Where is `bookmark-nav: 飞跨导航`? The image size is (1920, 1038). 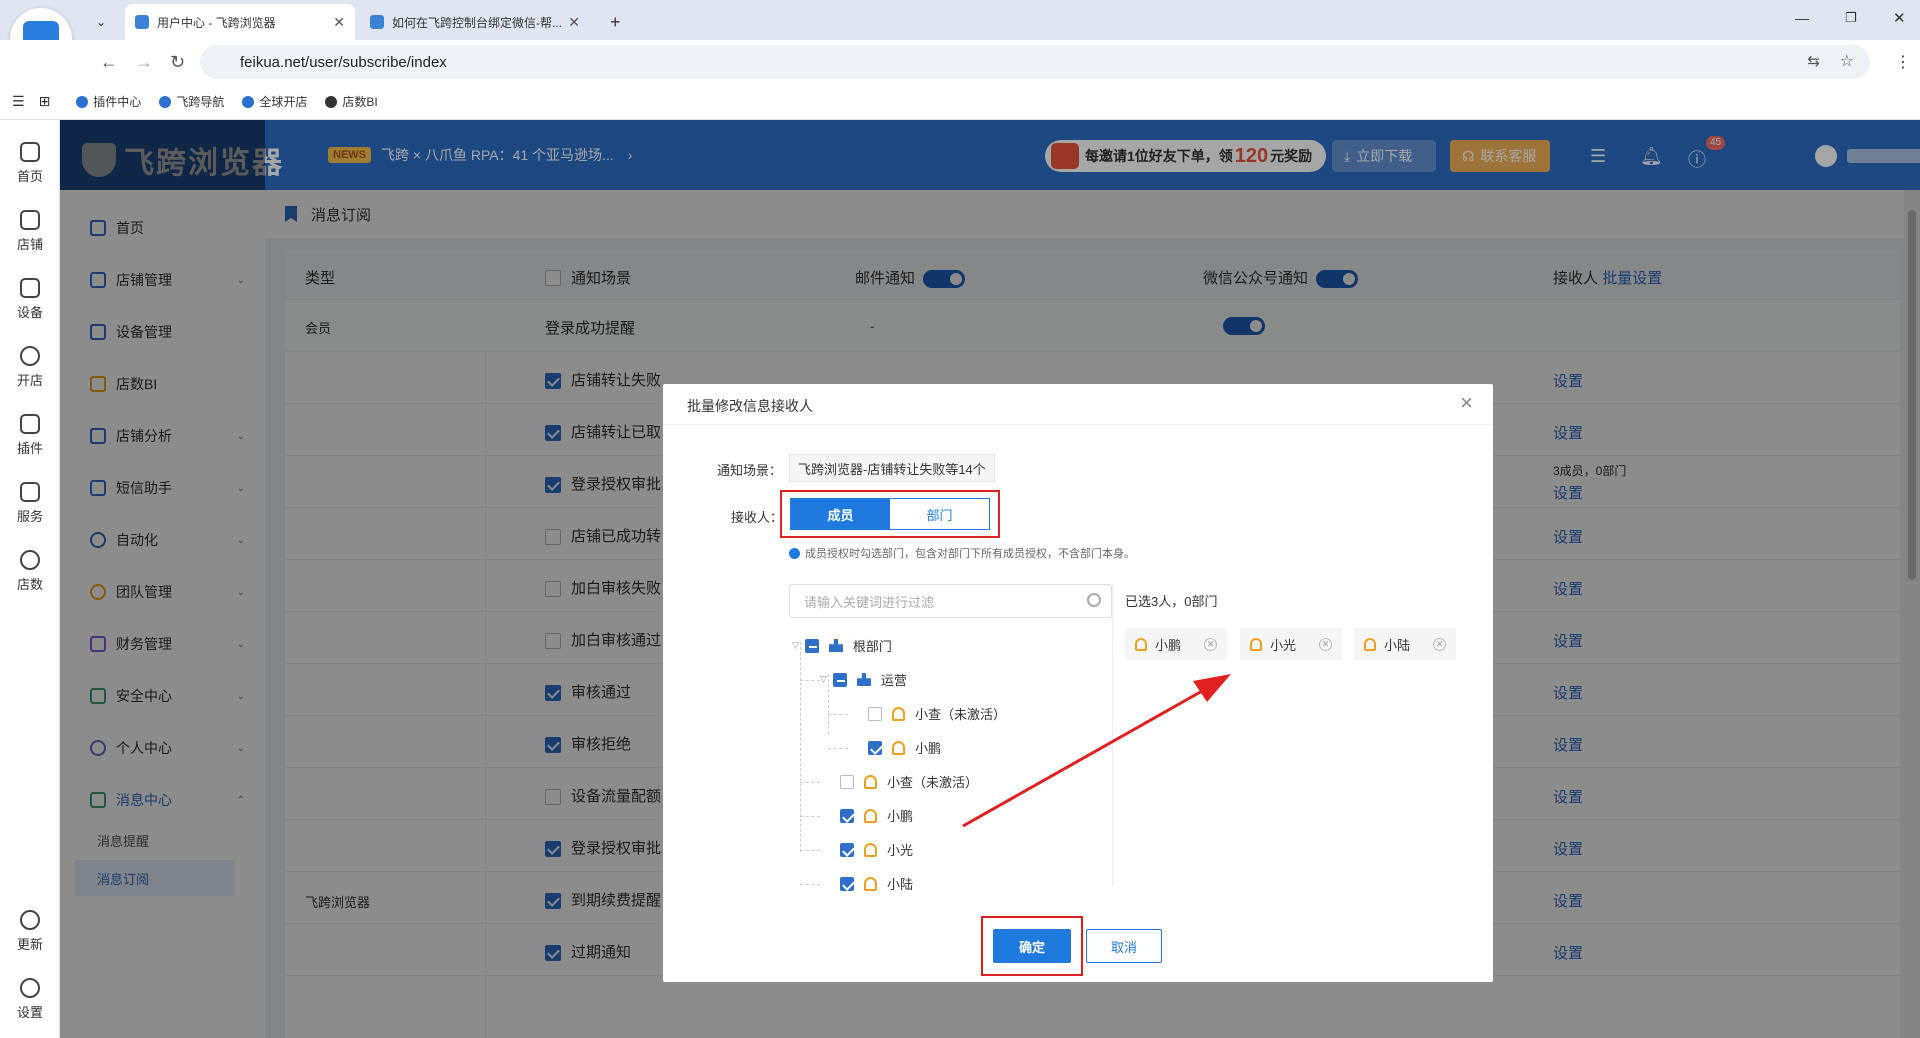
bookmark-nav: 飞跨导航 is located at coordinates (191, 101).